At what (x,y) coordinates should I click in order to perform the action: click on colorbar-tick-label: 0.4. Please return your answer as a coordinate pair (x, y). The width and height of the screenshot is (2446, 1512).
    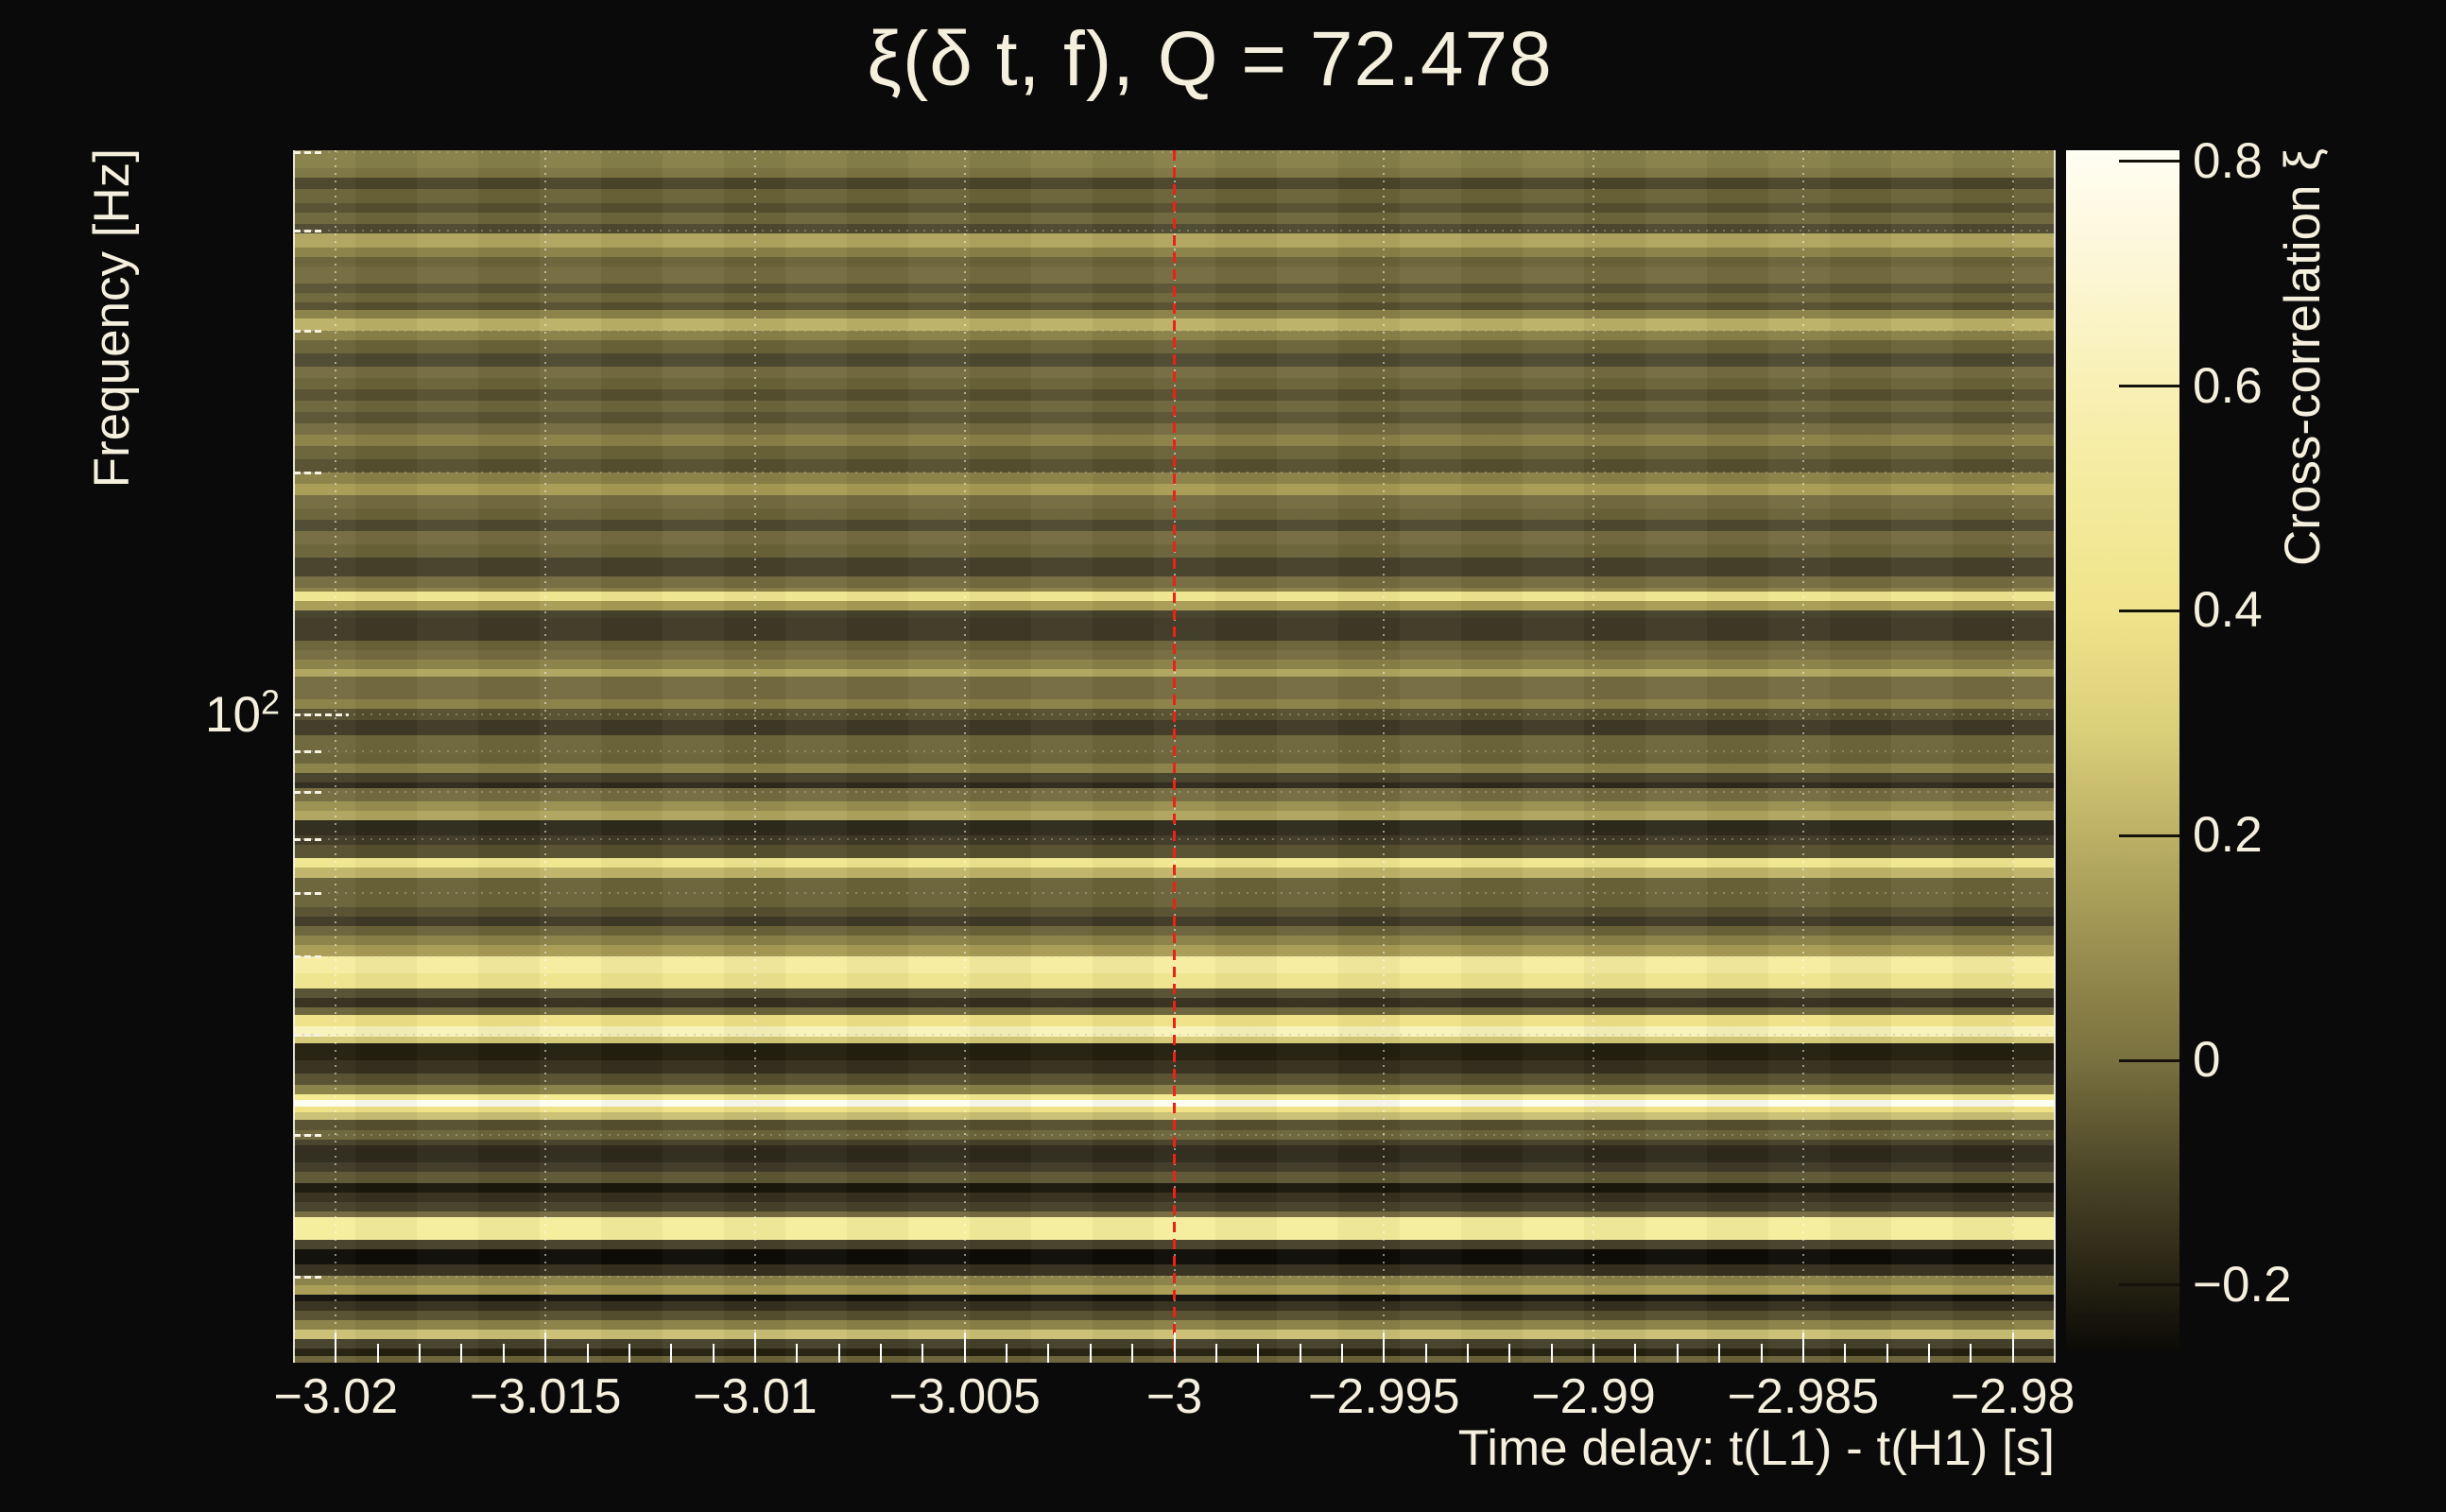
    Looking at the image, I should click on (2228, 610).